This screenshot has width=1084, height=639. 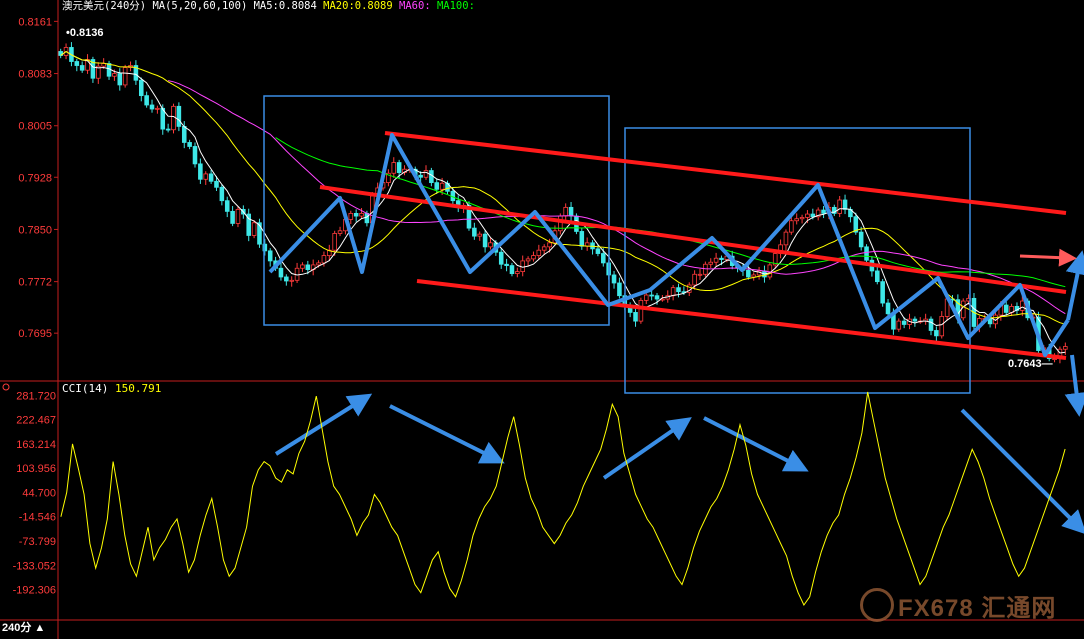 I want to click on symbol-title: 澳元美元(240分), so click(x=104, y=6).